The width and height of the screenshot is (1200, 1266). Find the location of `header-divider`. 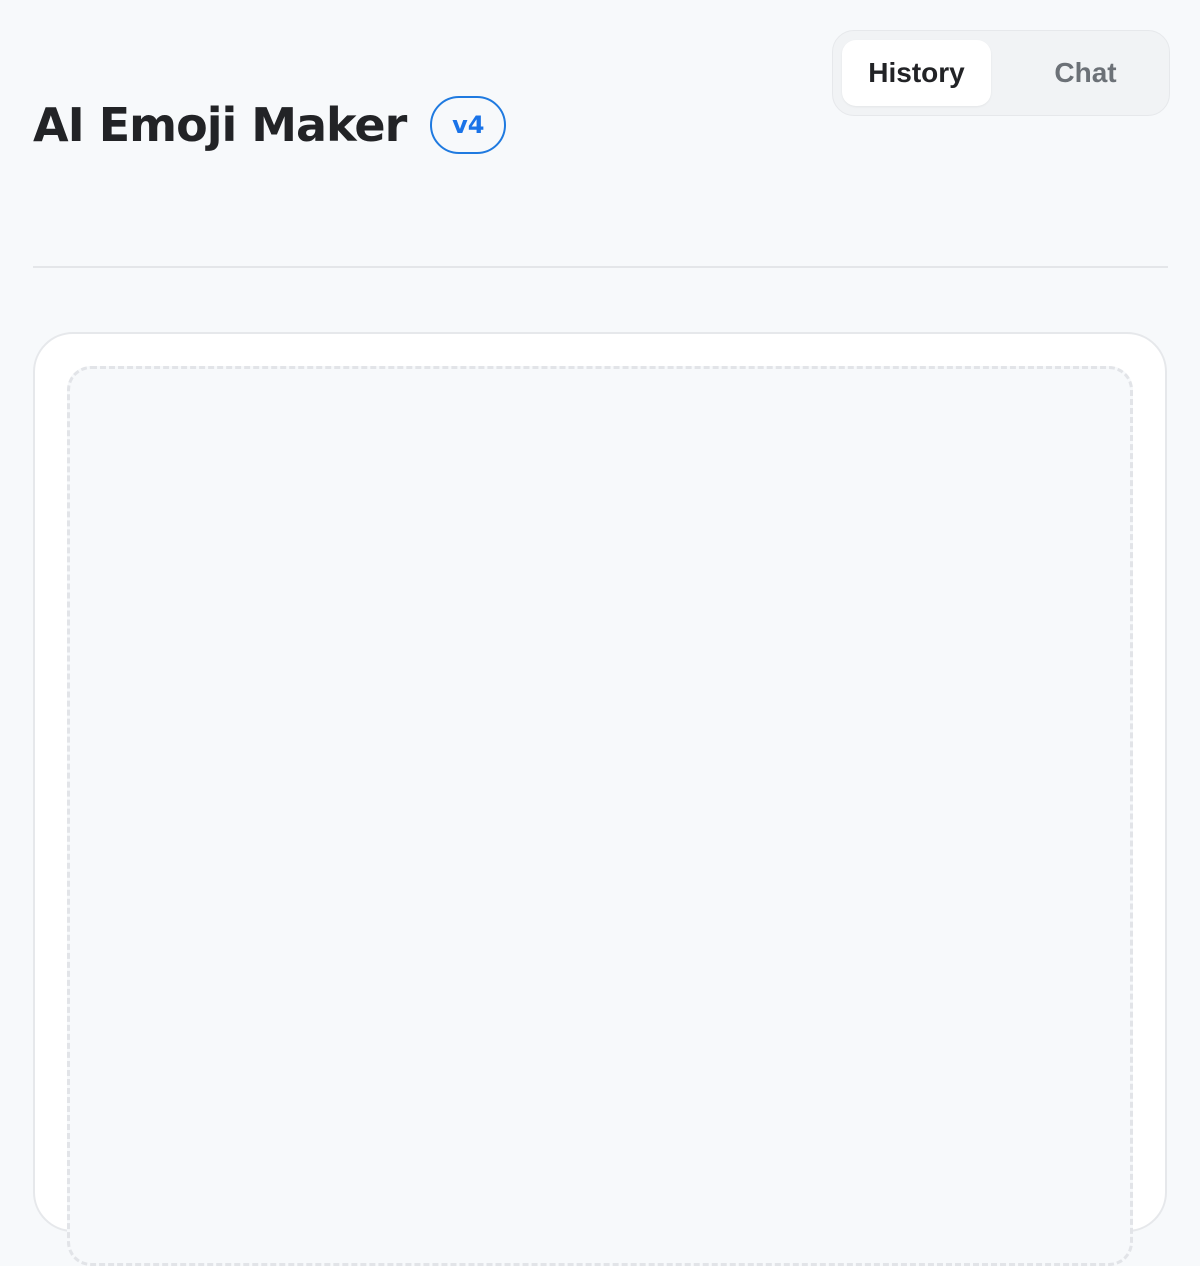

header-divider is located at coordinates (600, 267).